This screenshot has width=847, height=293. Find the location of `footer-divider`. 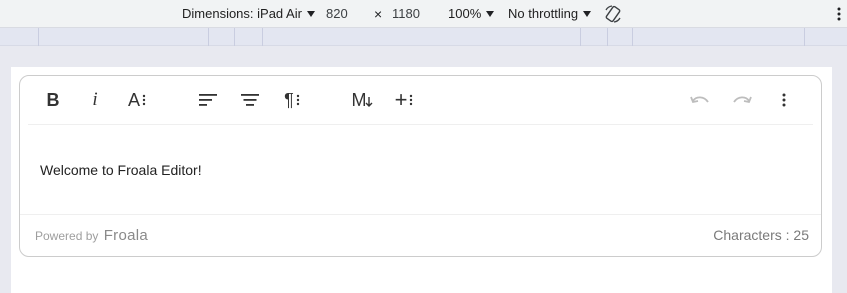

footer-divider is located at coordinates (420, 214).